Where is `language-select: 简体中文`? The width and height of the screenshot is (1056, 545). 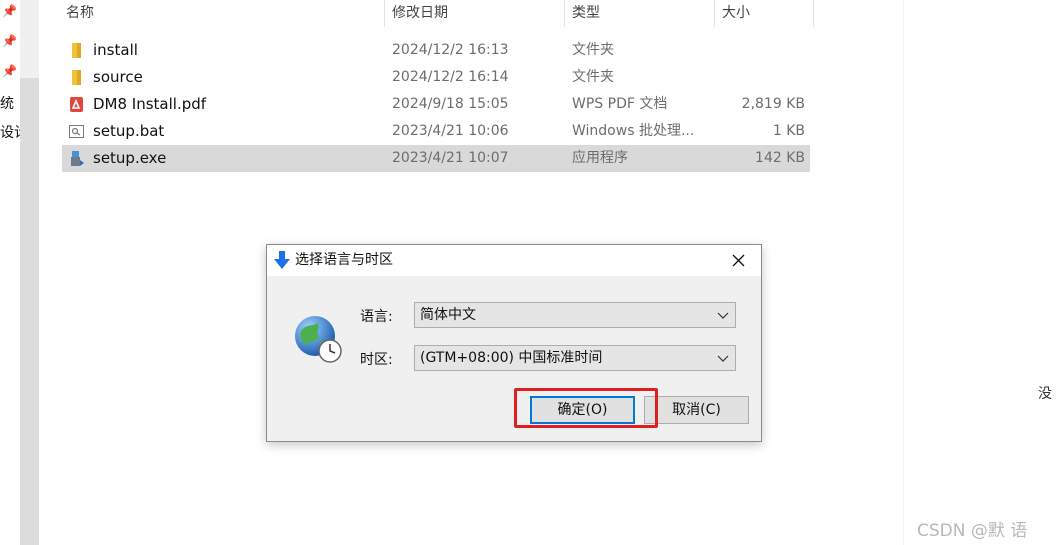
language-select: 简体中文 is located at coordinates (575, 315).